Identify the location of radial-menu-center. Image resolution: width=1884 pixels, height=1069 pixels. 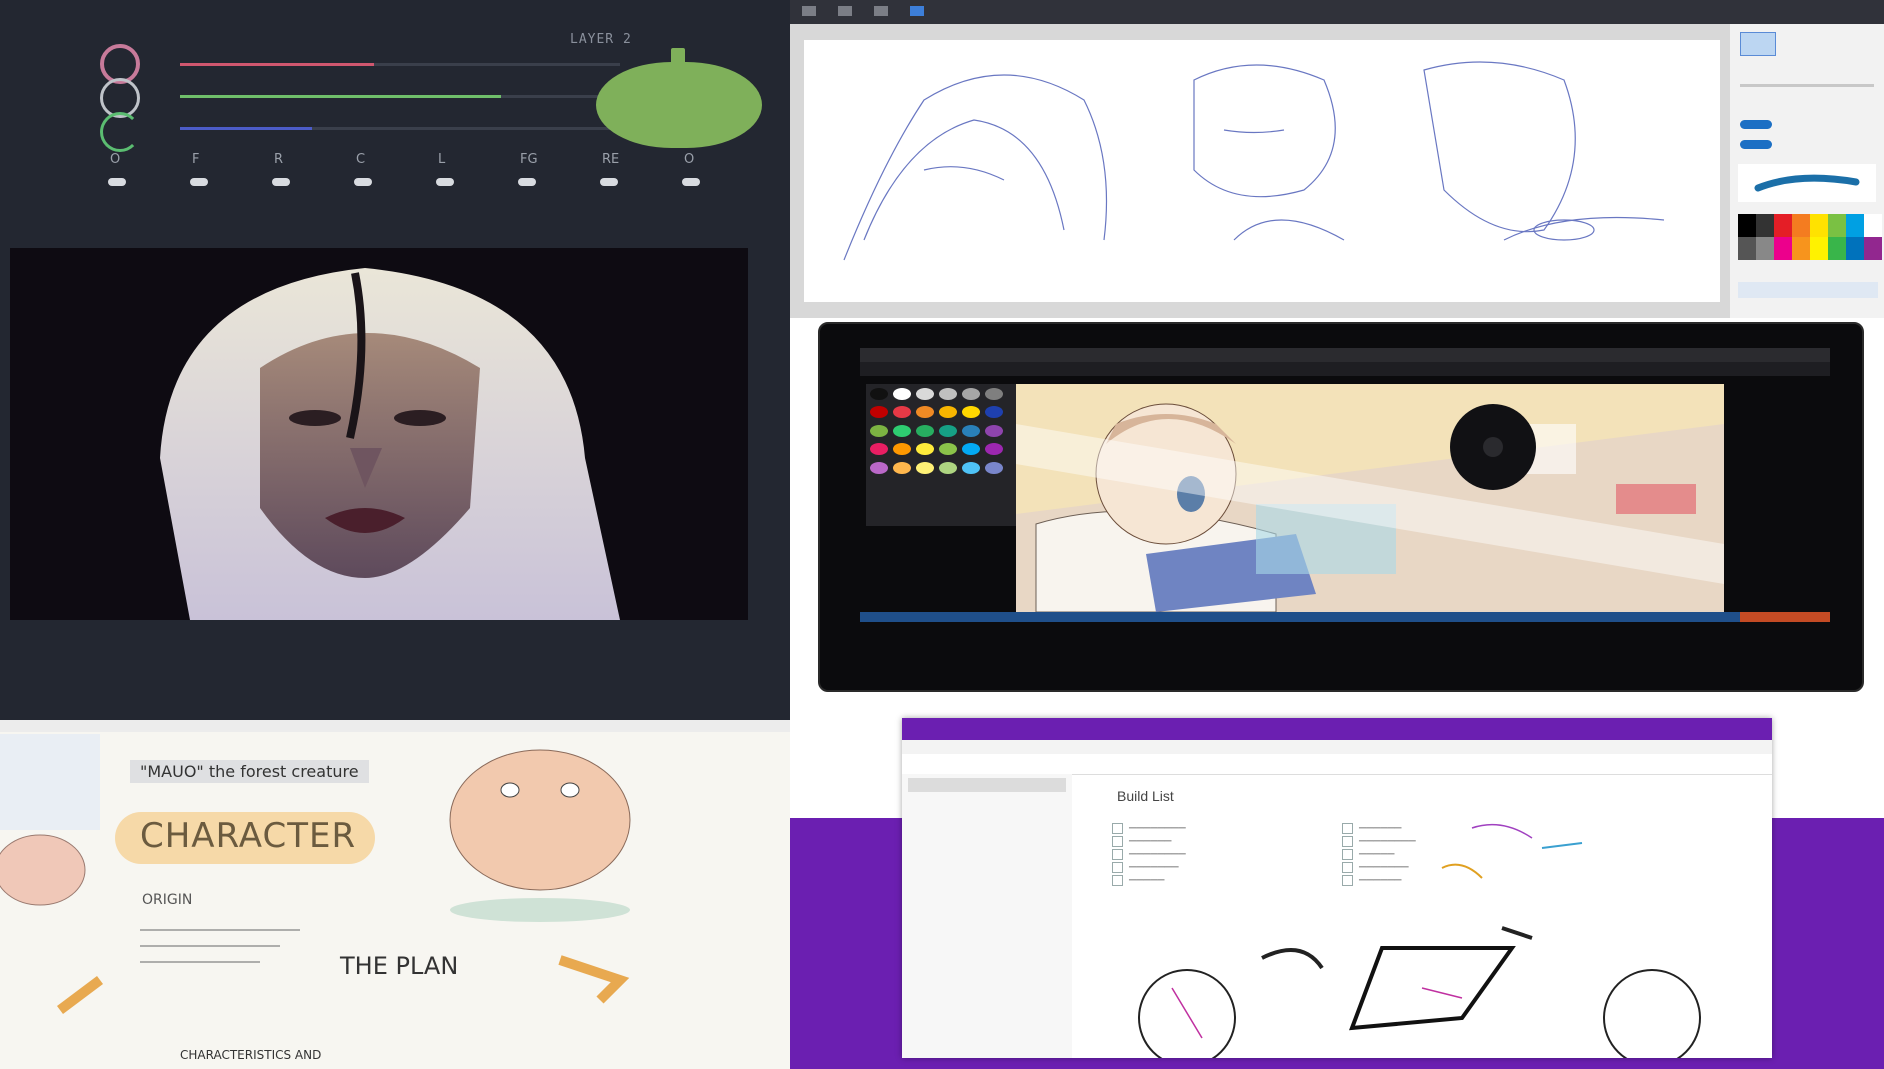
(1493, 447).